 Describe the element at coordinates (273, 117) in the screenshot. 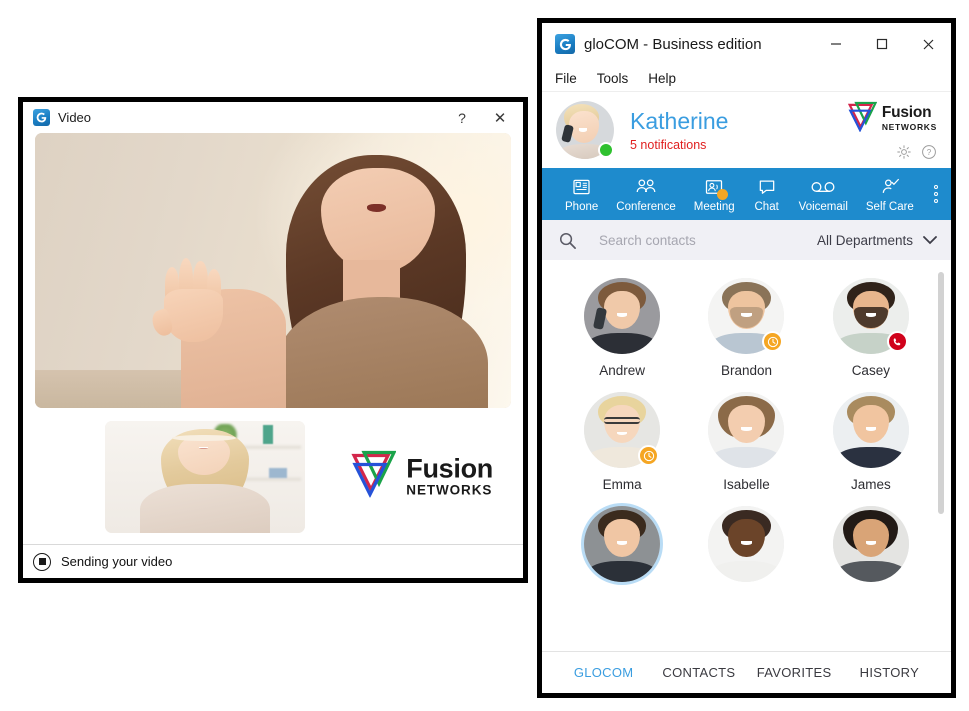

I see `video-window-titlebar: Video ? ✕` at that location.